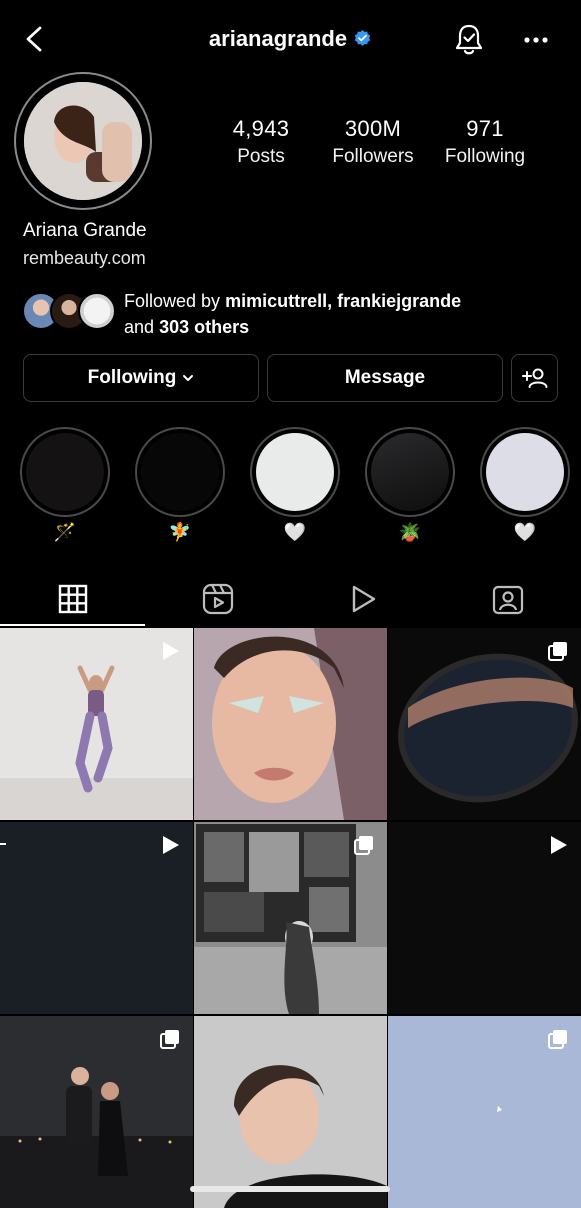 This screenshot has height=1208, width=581. Describe the element at coordinates (469, 40) in the screenshot. I see `notification-bell-icon` at that location.